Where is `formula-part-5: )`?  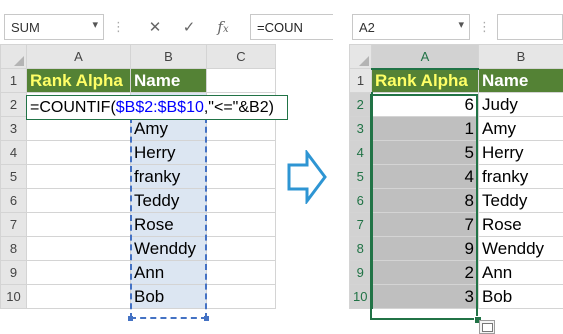 formula-part-5: ) is located at coordinates (271, 107).